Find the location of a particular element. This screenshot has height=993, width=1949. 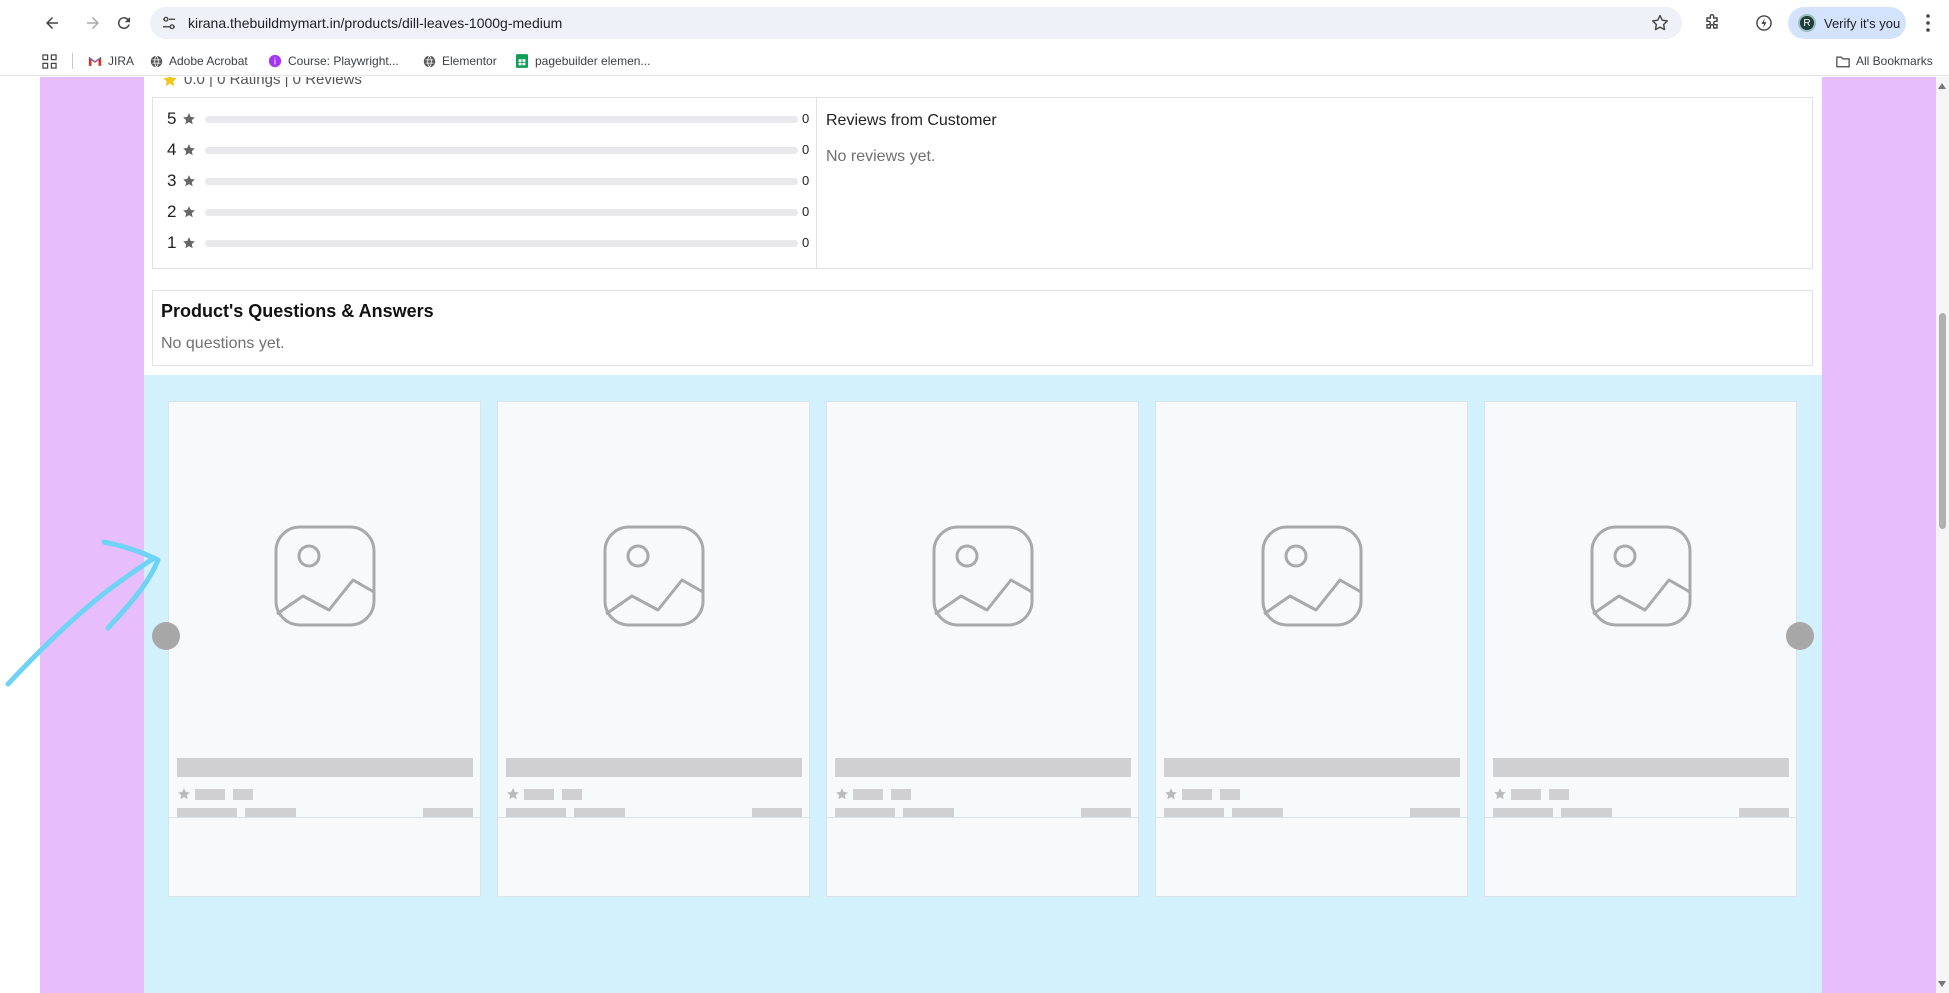

rating-row-3: 3 0 is located at coordinates (488, 181).